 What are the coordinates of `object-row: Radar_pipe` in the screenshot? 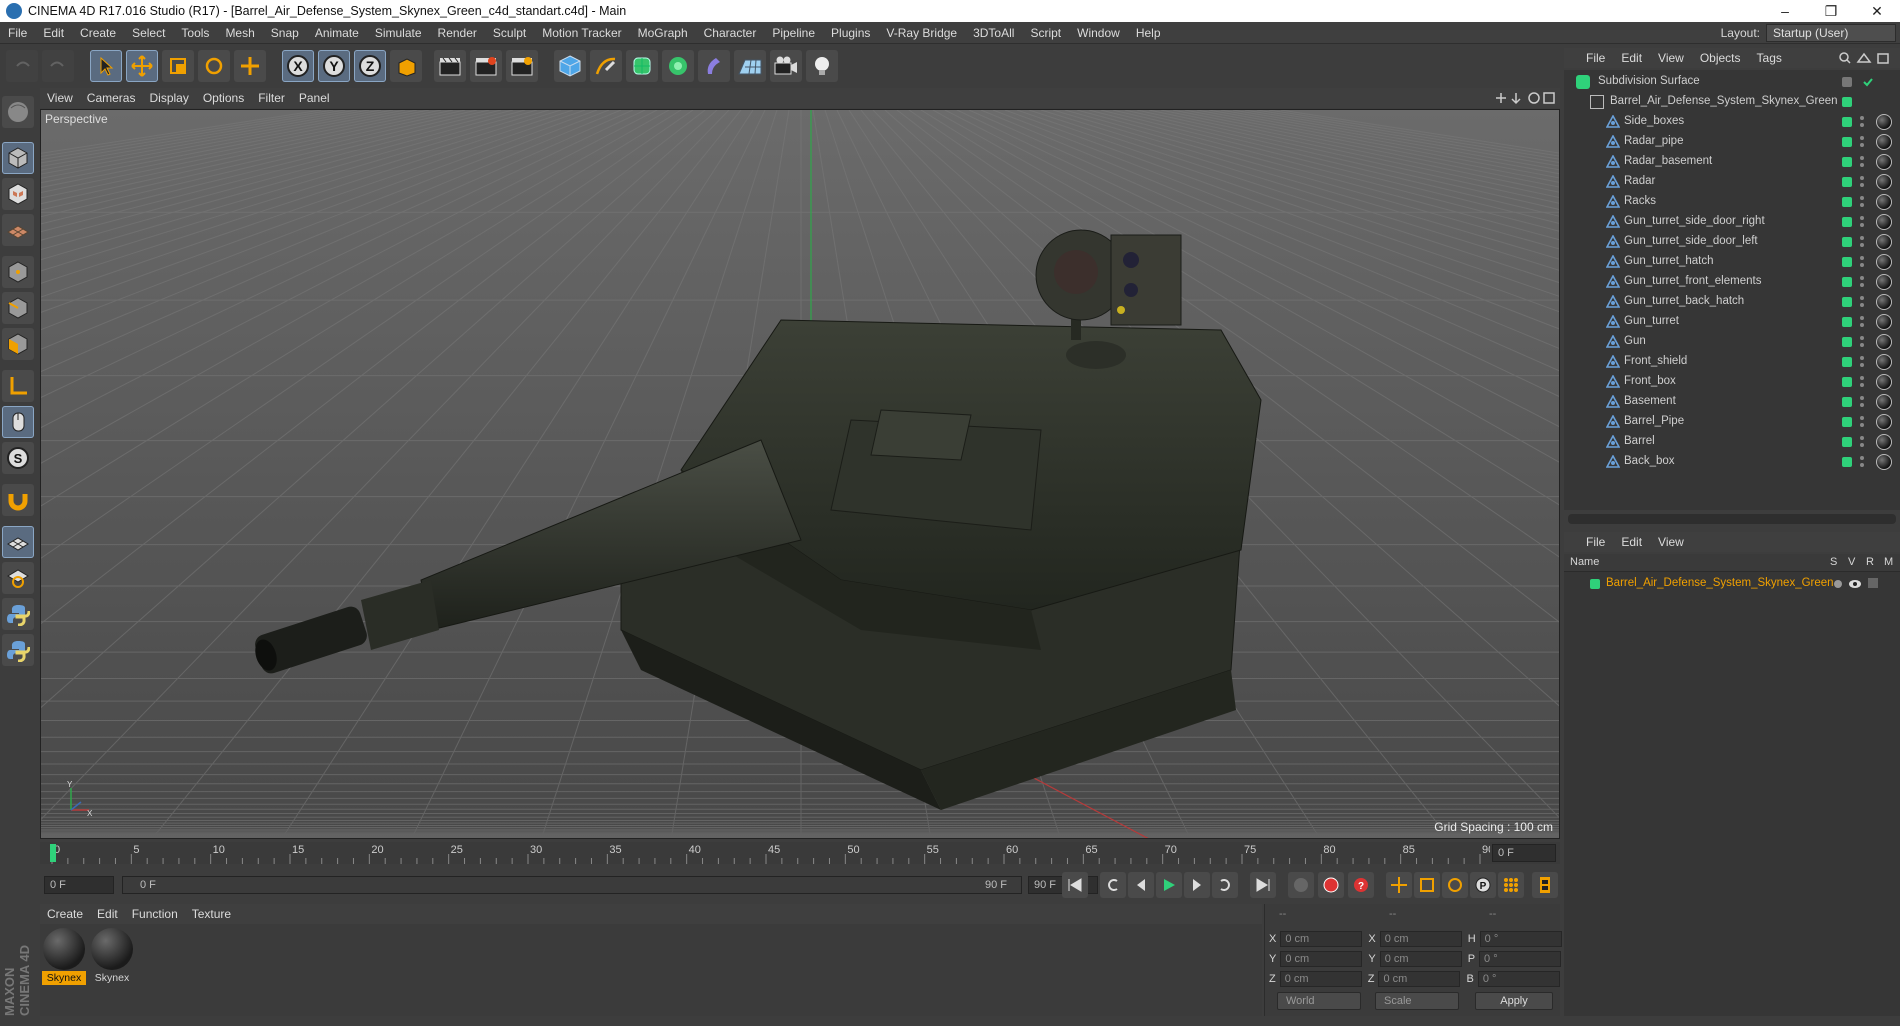 It's located at (1732, 142).